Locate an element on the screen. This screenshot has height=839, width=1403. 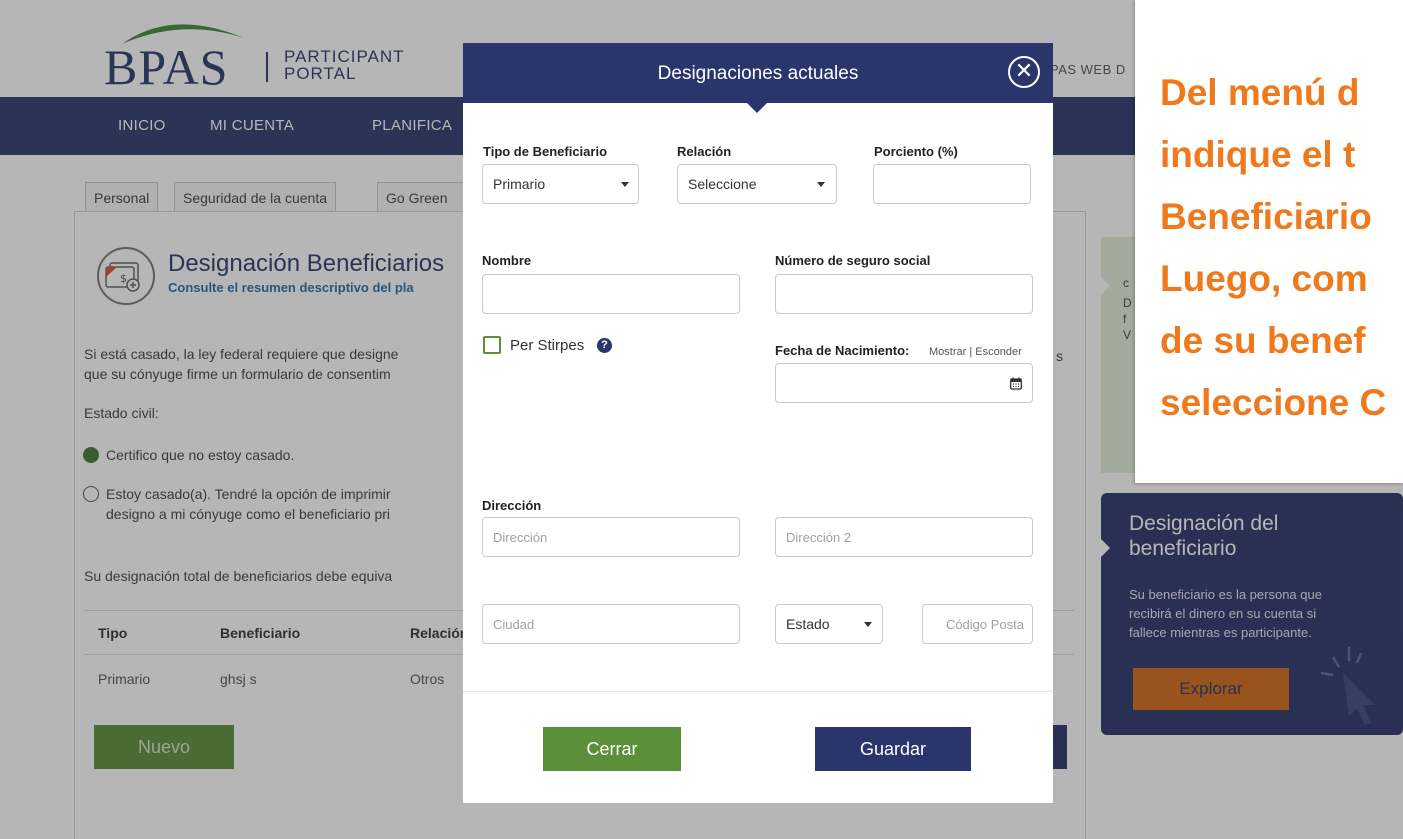
per-stirpes-label: Per Stirpes is located at coordinates (547, 345).